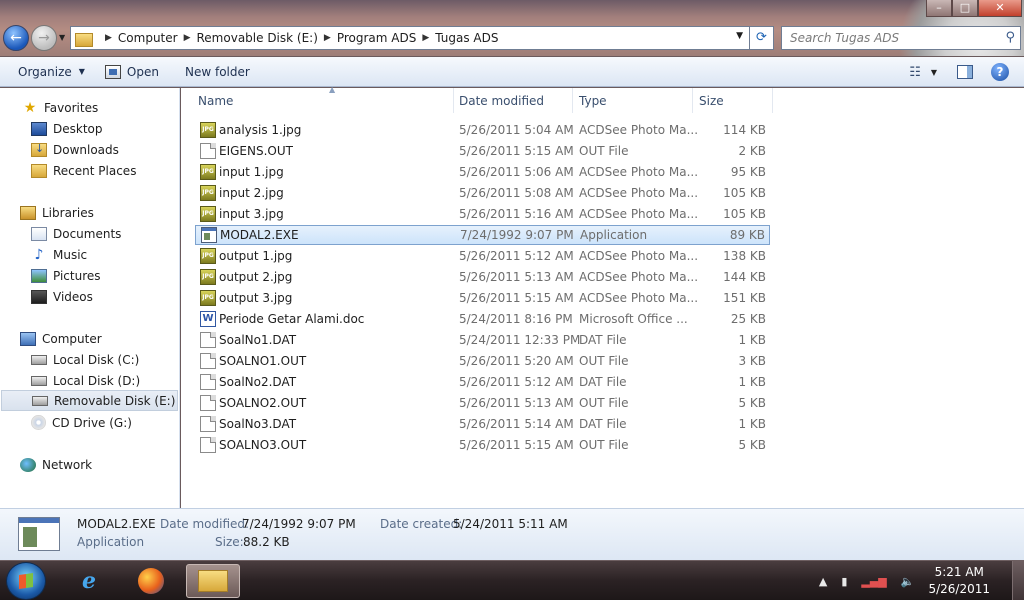 Image resolution: width=1024 pixels, height=600 pixels. Describe the element at coordinates (26, 581) in the screenshot. I see `windows-start-icon` at that location.